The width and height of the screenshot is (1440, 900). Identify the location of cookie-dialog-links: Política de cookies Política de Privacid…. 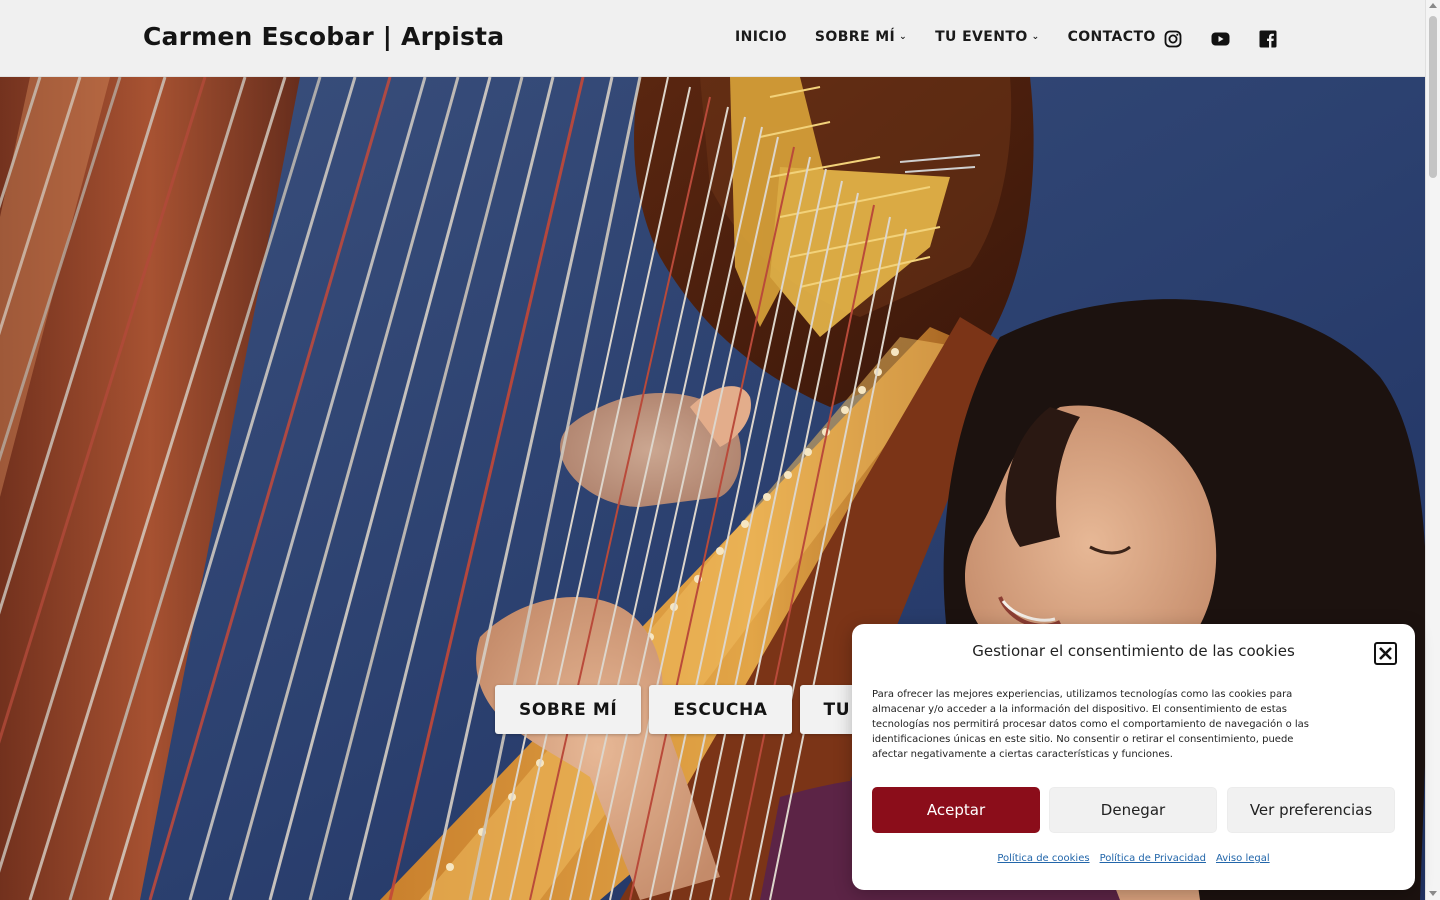
(1133, 858).